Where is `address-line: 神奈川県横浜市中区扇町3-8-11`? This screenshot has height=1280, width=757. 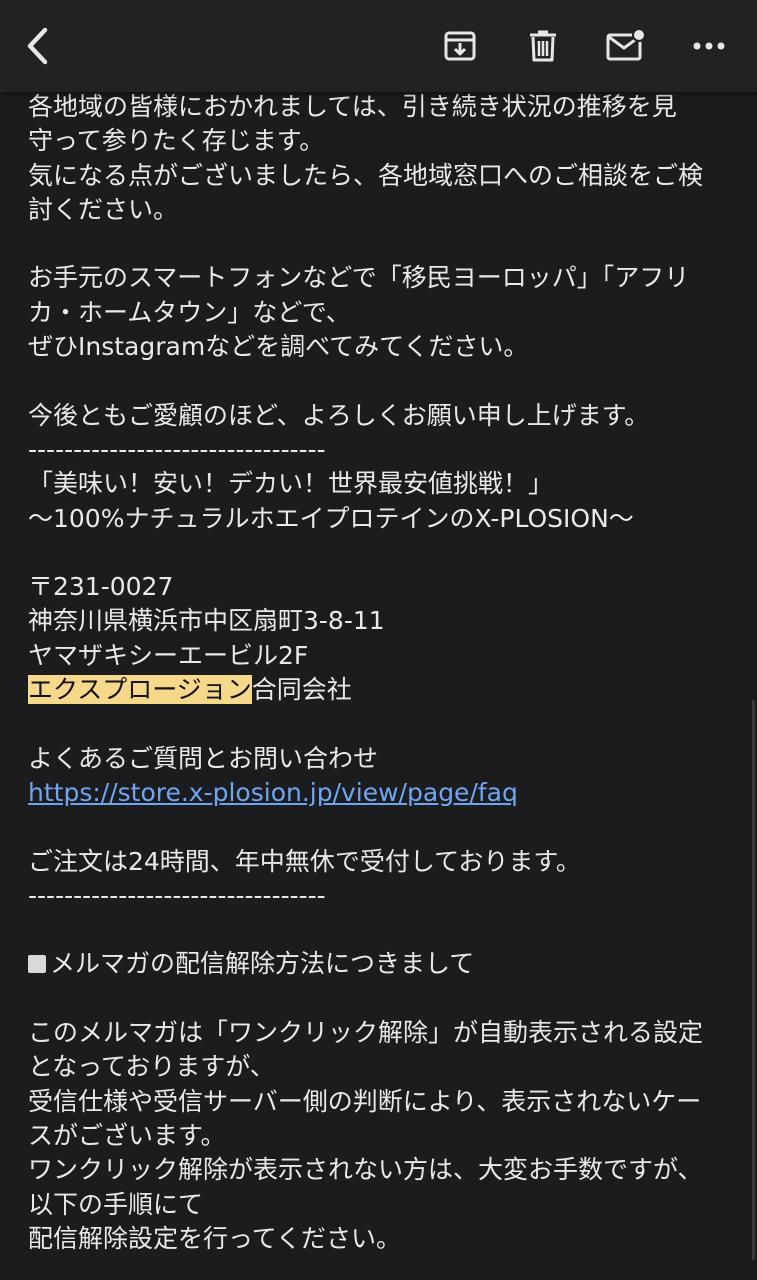
address-line: 神奈川県横浜市中区扇町3-8-11 is located at coordinates (206, 621).